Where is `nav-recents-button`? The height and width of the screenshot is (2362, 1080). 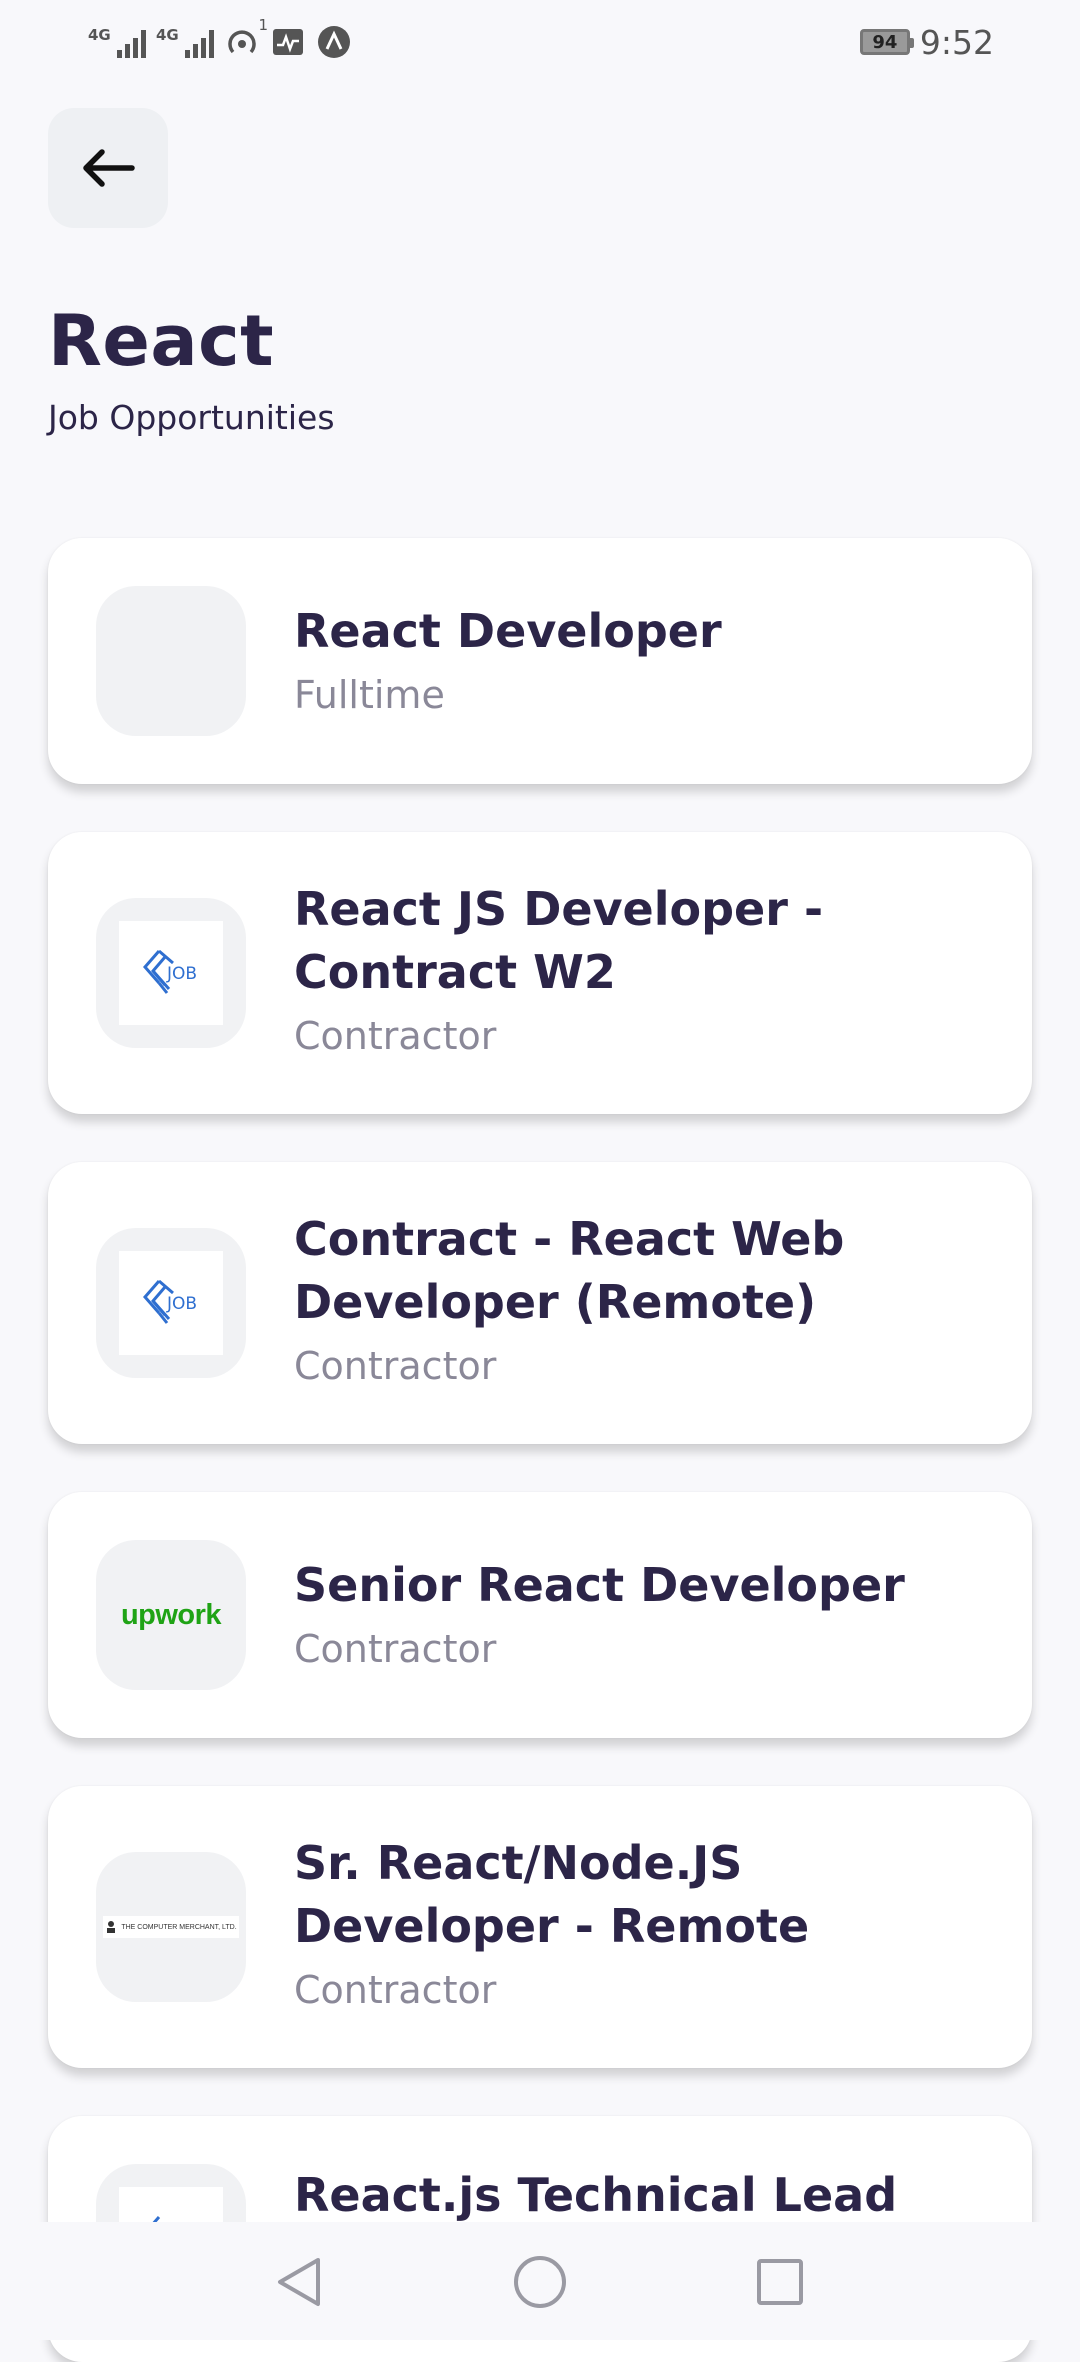 nav-recents-button is located at coordinates (780, 2282).